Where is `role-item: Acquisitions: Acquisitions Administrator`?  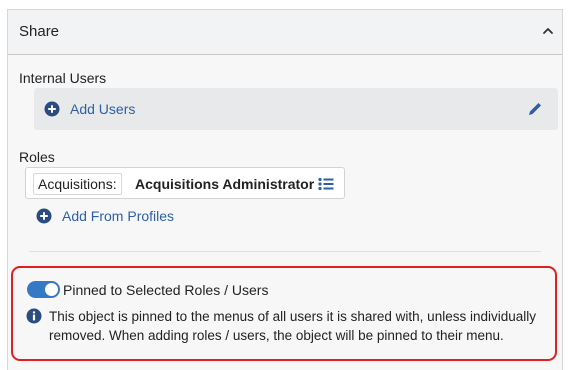
role-item: Acquisitions: Acquisitions Administrator is located at coordinates (185, 183).